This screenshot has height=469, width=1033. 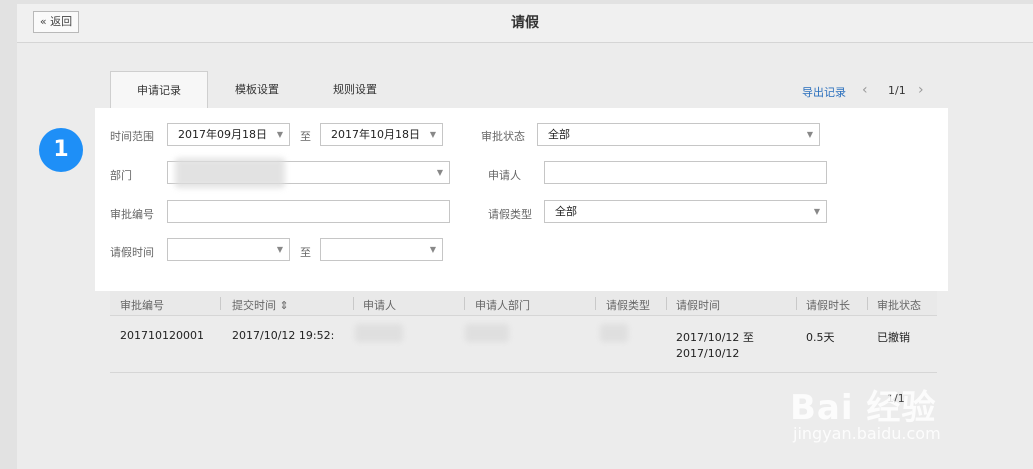 What do you see at coordinates (305, 252) in the screenshot?
I see `leave-time-to-label: 至` at bounding box center [305, 252].